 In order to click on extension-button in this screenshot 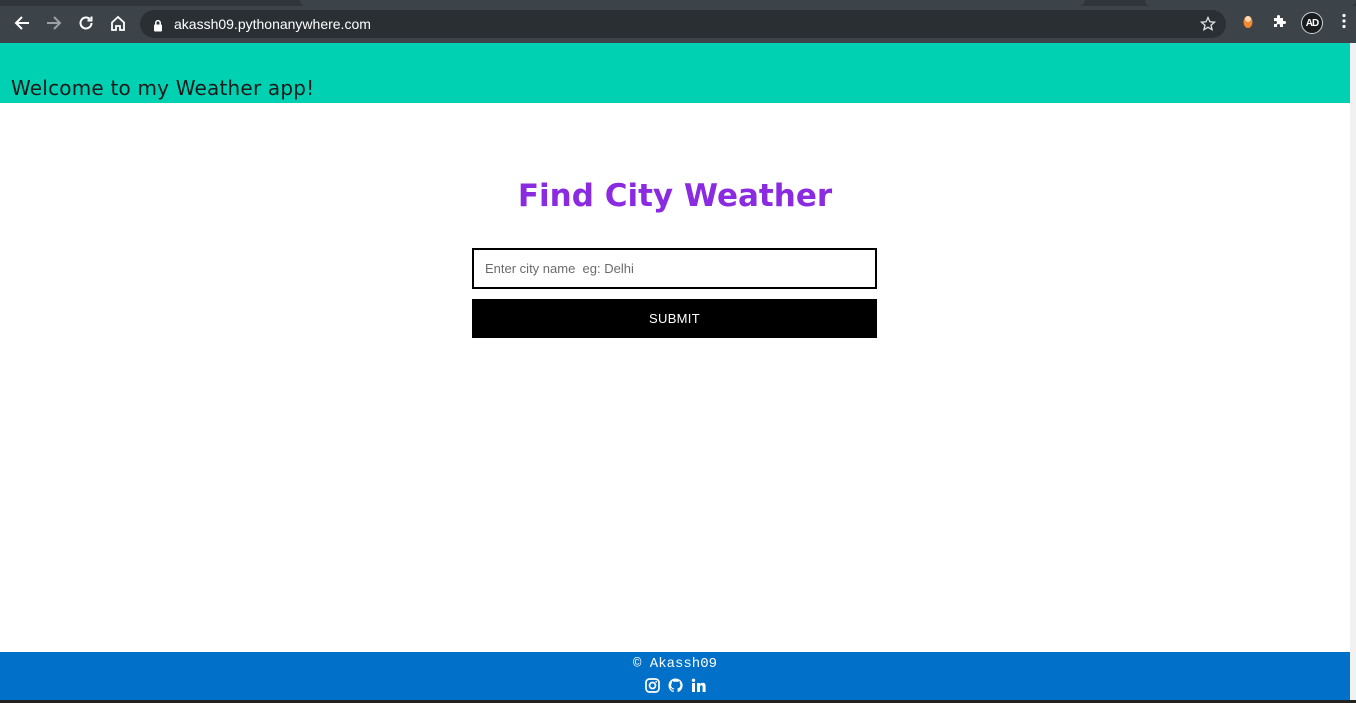, I will do `click(1248, 23)`.